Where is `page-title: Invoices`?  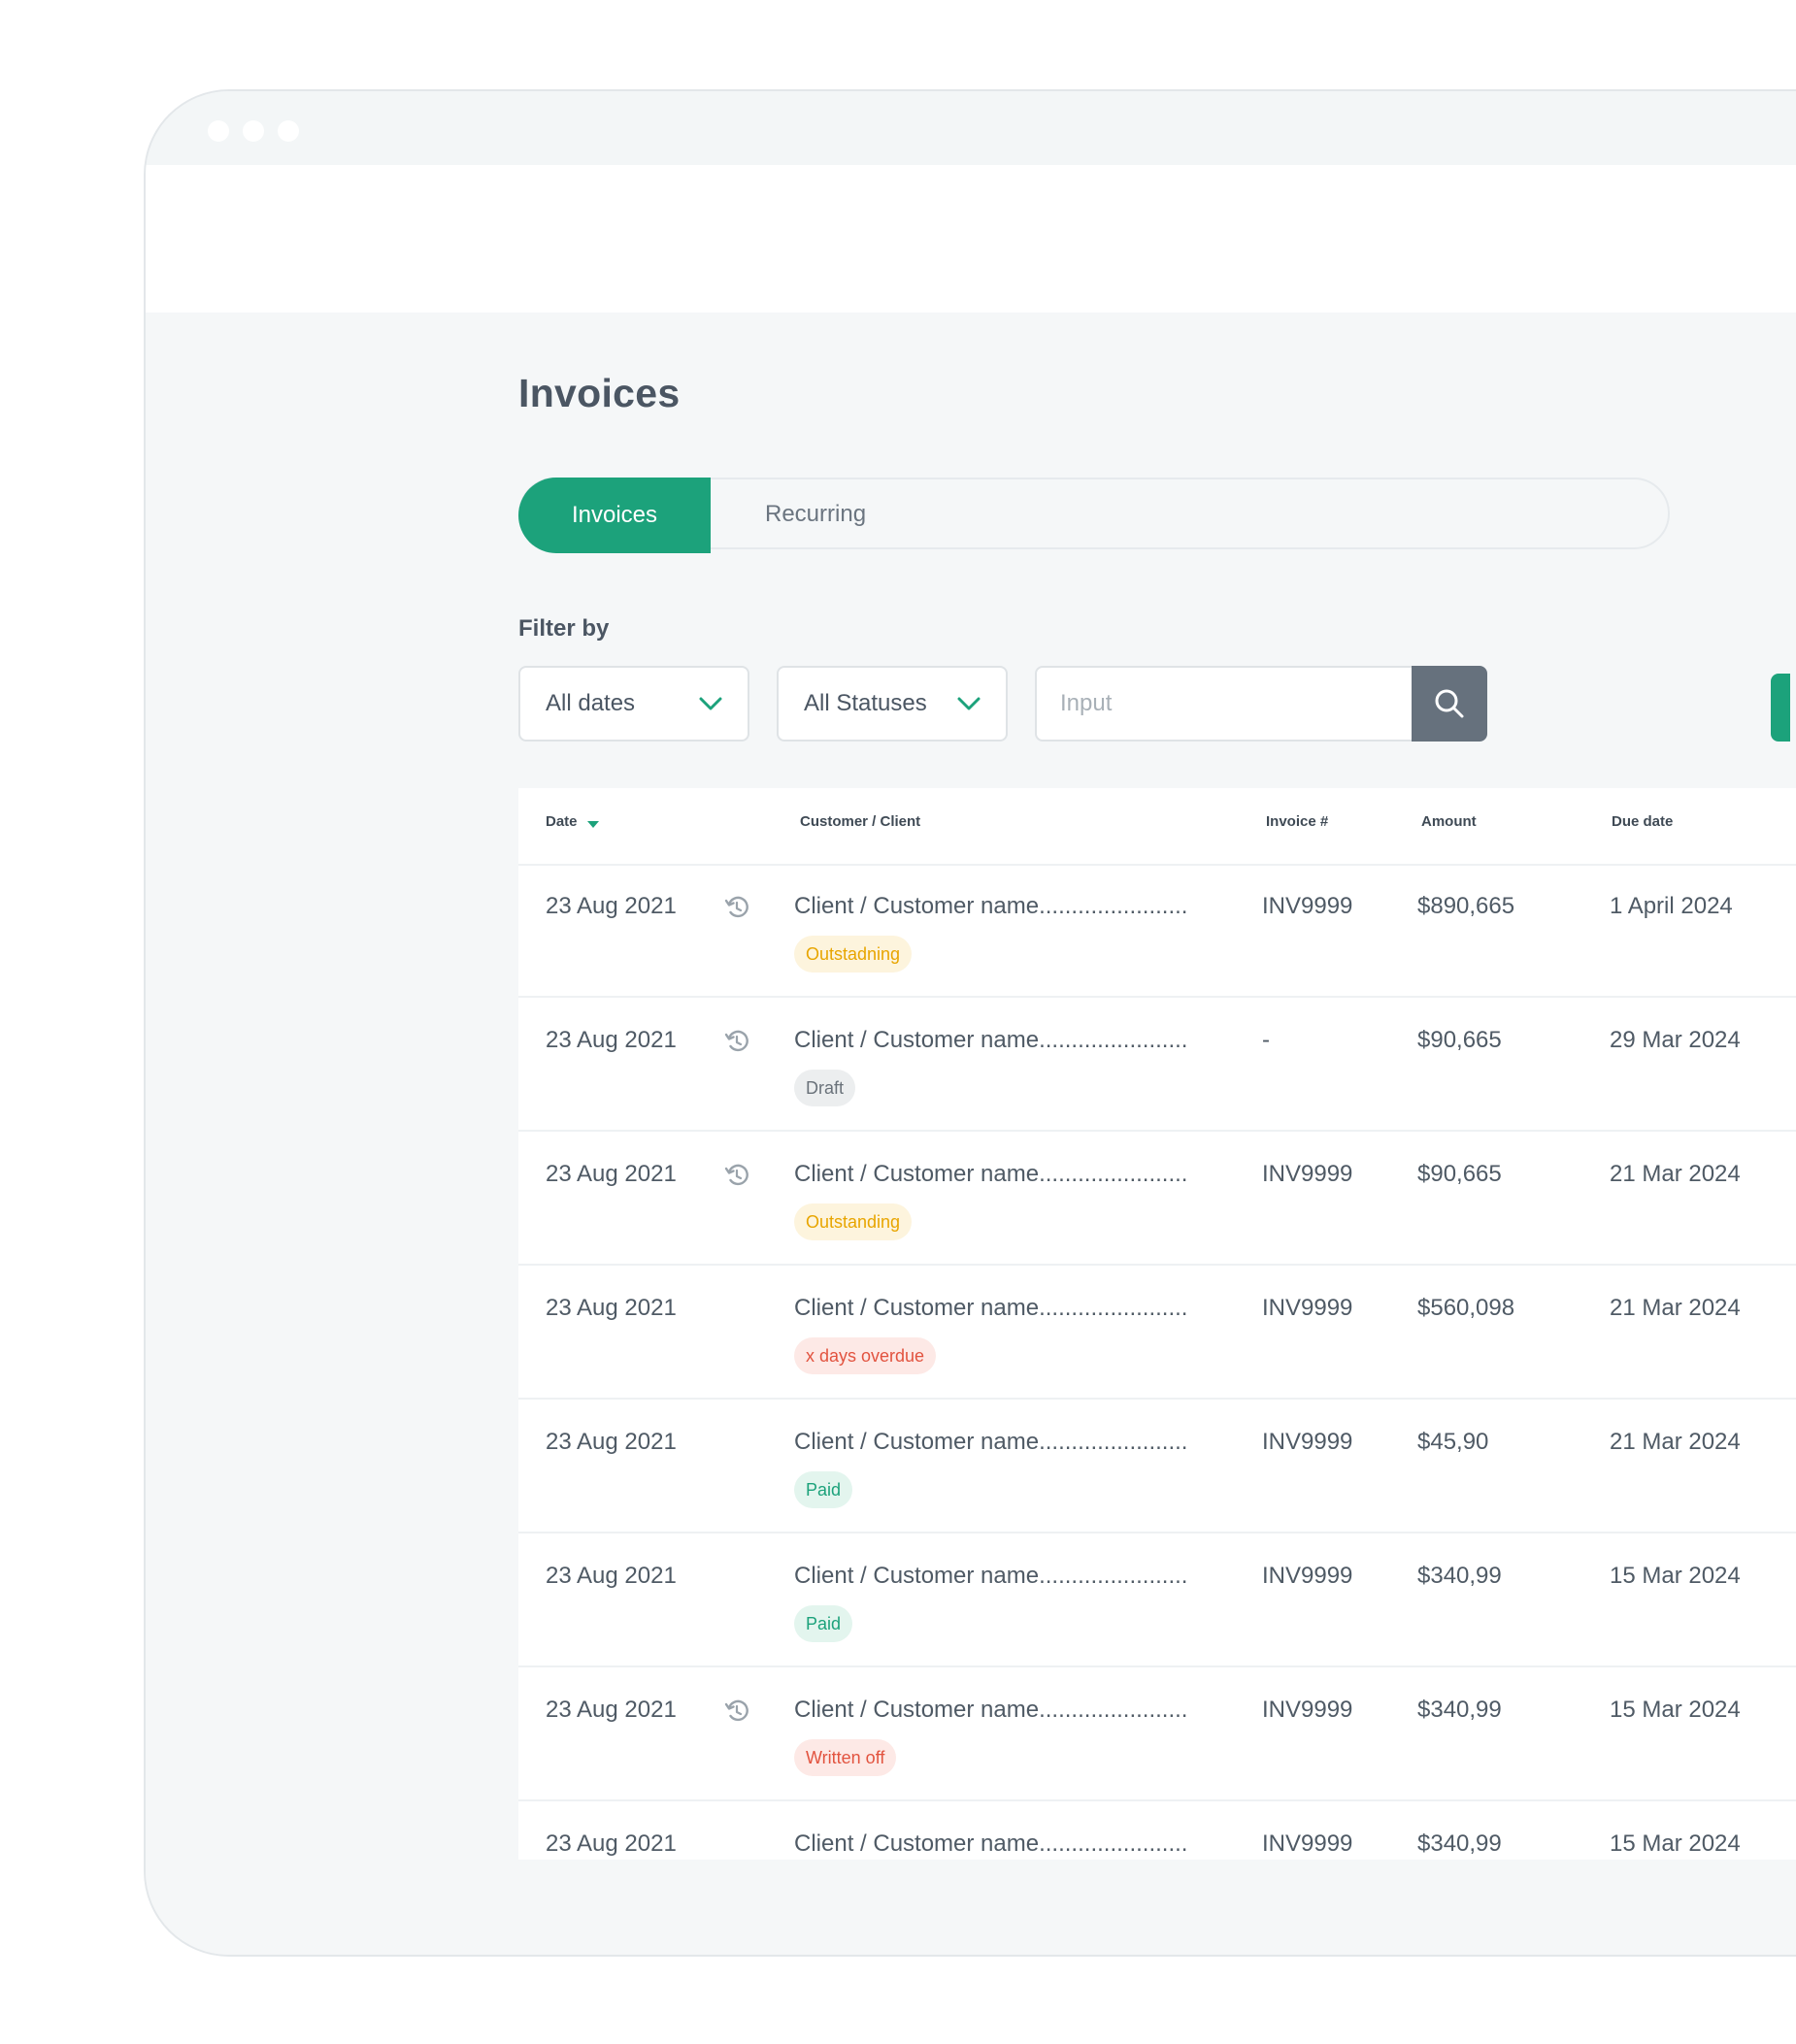
page-title: Invoices is located at coordinates (599, 393).